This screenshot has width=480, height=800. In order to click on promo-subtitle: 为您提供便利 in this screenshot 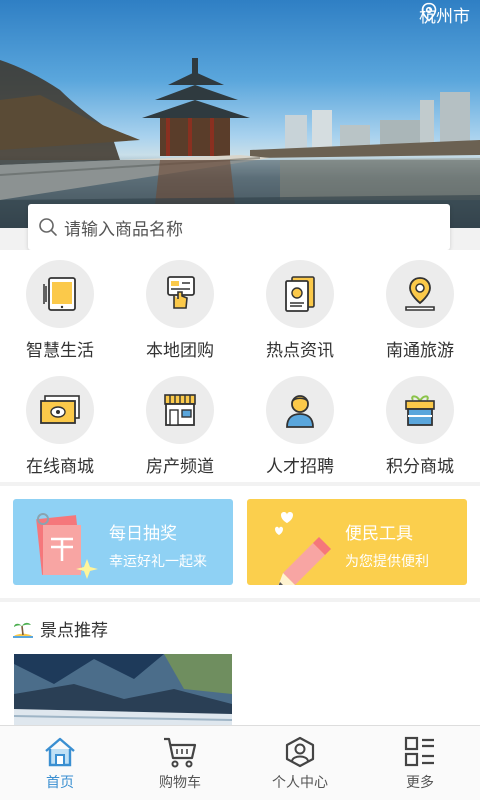, I will do `click(387, 562)`.